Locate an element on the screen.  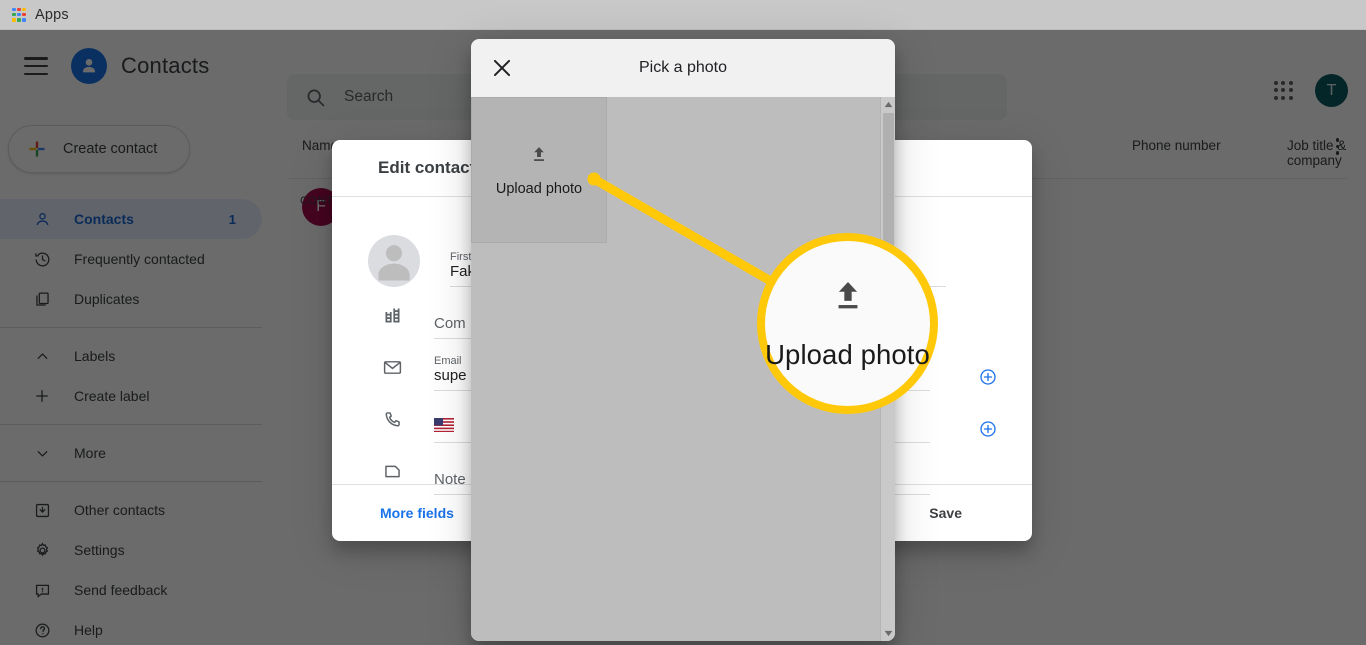
us-flag-icon is located at coordinates (444, 427).